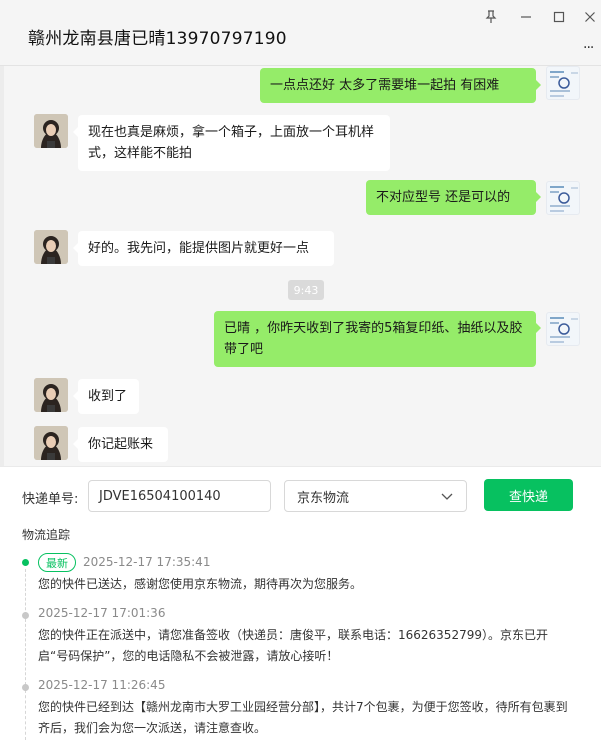  What do you see at coordinates (57, 562) in the screenshot?
I see `latest-badge: 最新` at bounding box center [57, 562].